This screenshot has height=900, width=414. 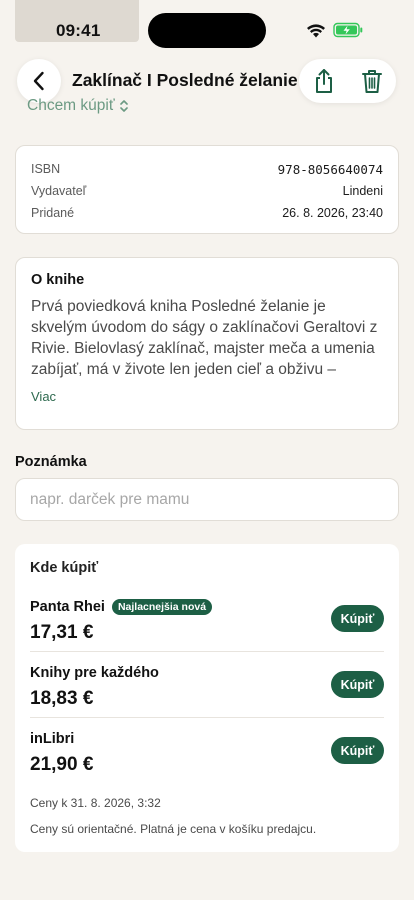 What do you see at coordinates (348, 30) in the screenshot?
I see `battery-icon` at bounding box center [348, 30].